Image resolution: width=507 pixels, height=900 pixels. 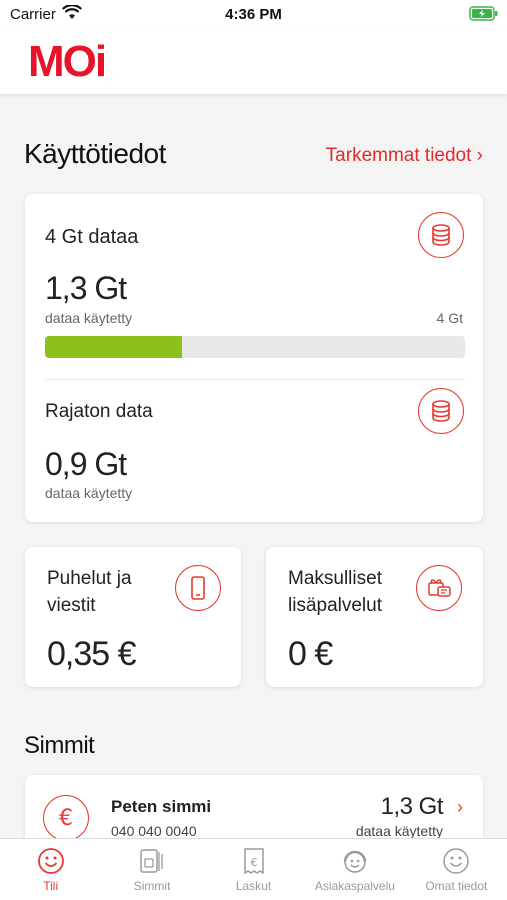 I want to click on tab-tili-label: Tili, so click(x=51, y=886).